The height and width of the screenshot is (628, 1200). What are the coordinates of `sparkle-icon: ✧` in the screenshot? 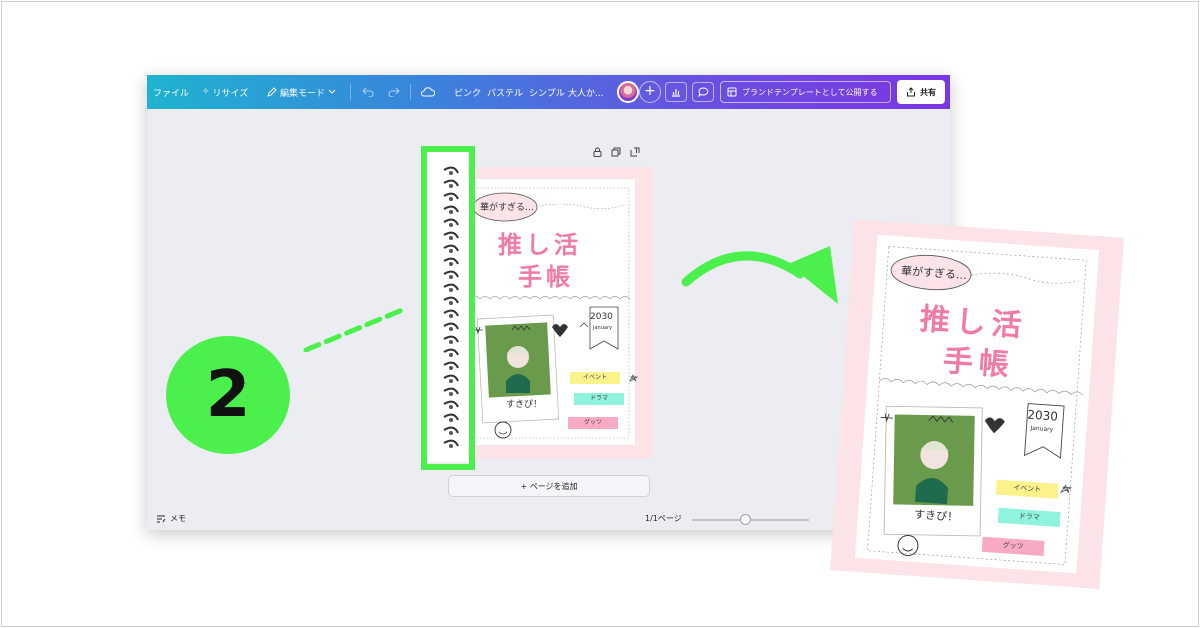 It's located at (206, 92).